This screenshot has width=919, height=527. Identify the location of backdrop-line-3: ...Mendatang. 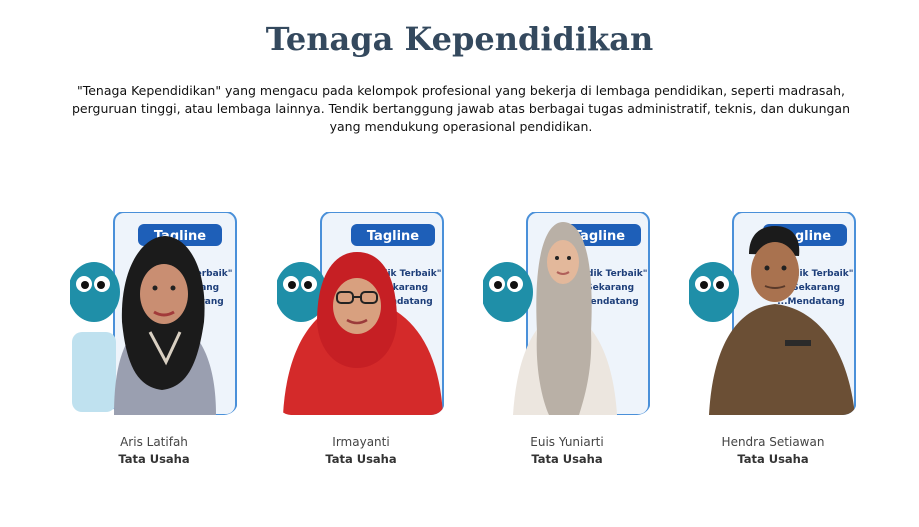
(810, 302).